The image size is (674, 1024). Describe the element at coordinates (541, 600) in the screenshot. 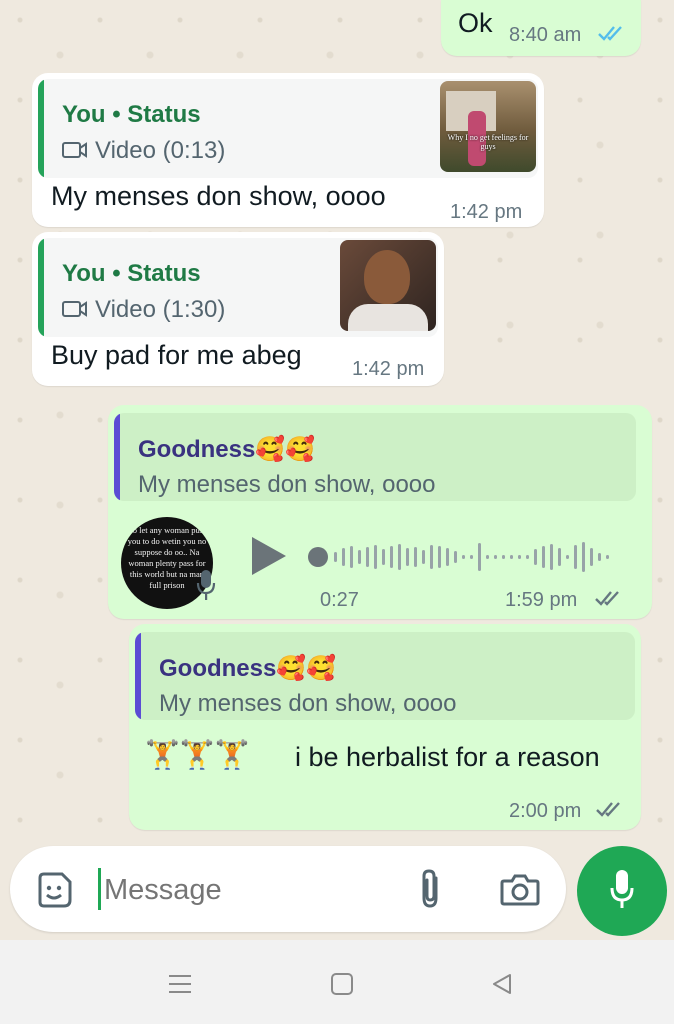

I see `message-time: 1:59 pm` at that location.